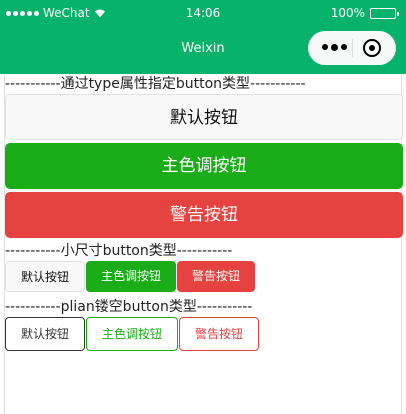 The height and width of the screenshot is (414, 406). I want to click on plain-warn-button: 警告按钮, so click(219, 334).